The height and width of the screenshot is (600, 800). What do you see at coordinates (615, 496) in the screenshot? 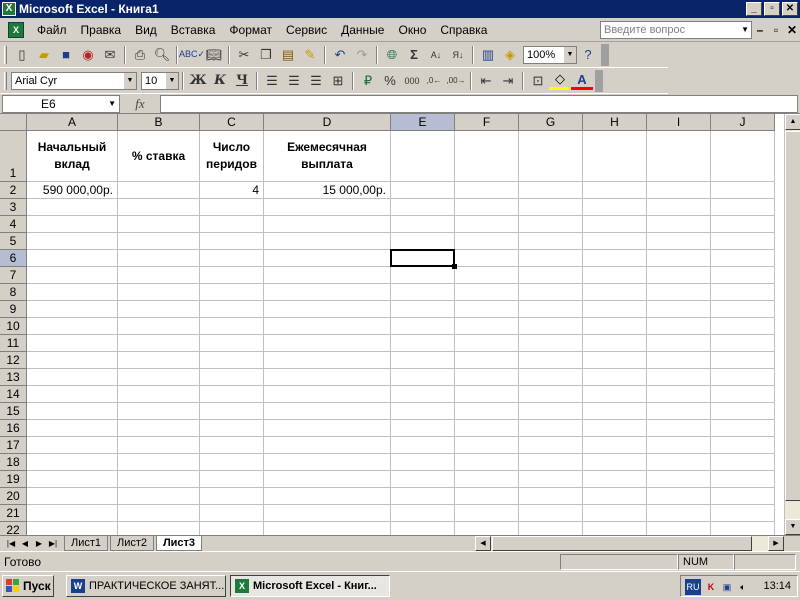
I see `cell-h20` at bounding box center [615, 496].